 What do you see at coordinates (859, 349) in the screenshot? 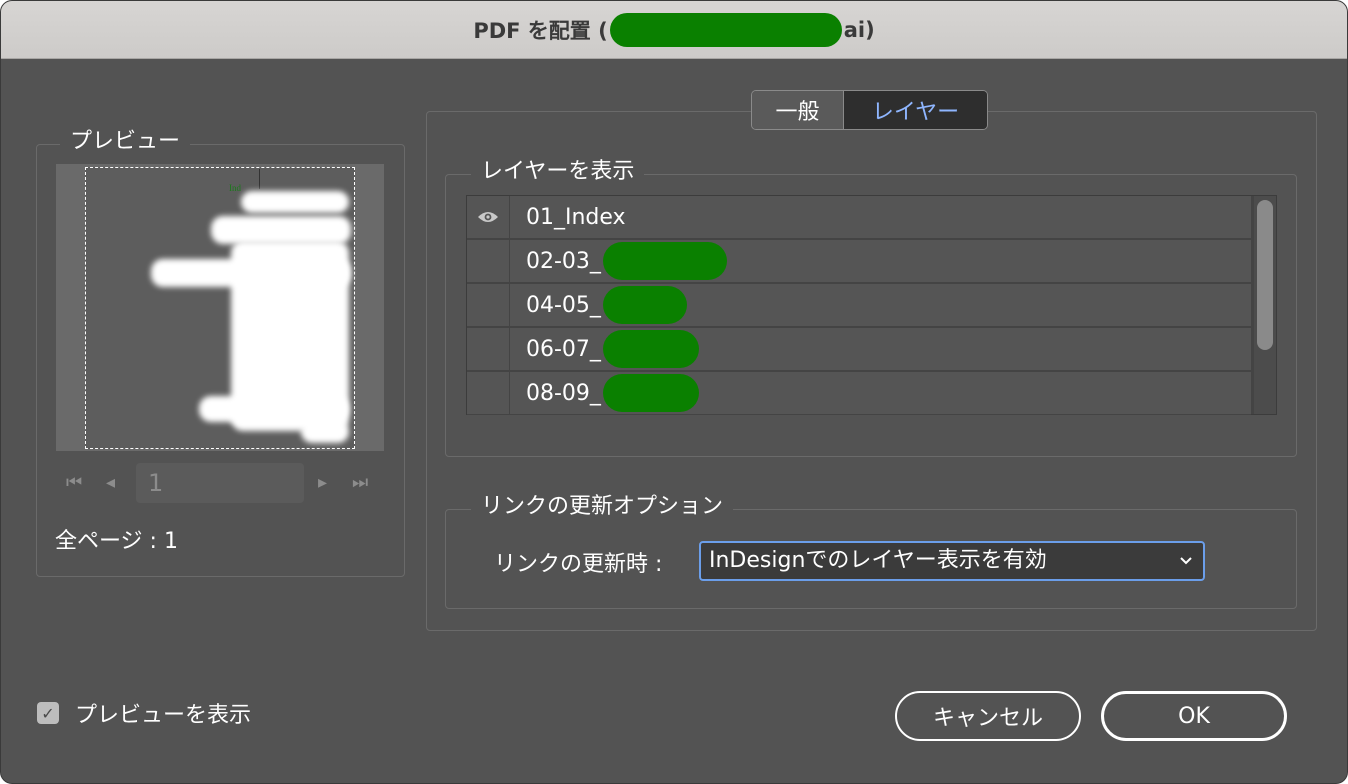
I see `layer-row: 06-07_` at bounding box center [859, 349].